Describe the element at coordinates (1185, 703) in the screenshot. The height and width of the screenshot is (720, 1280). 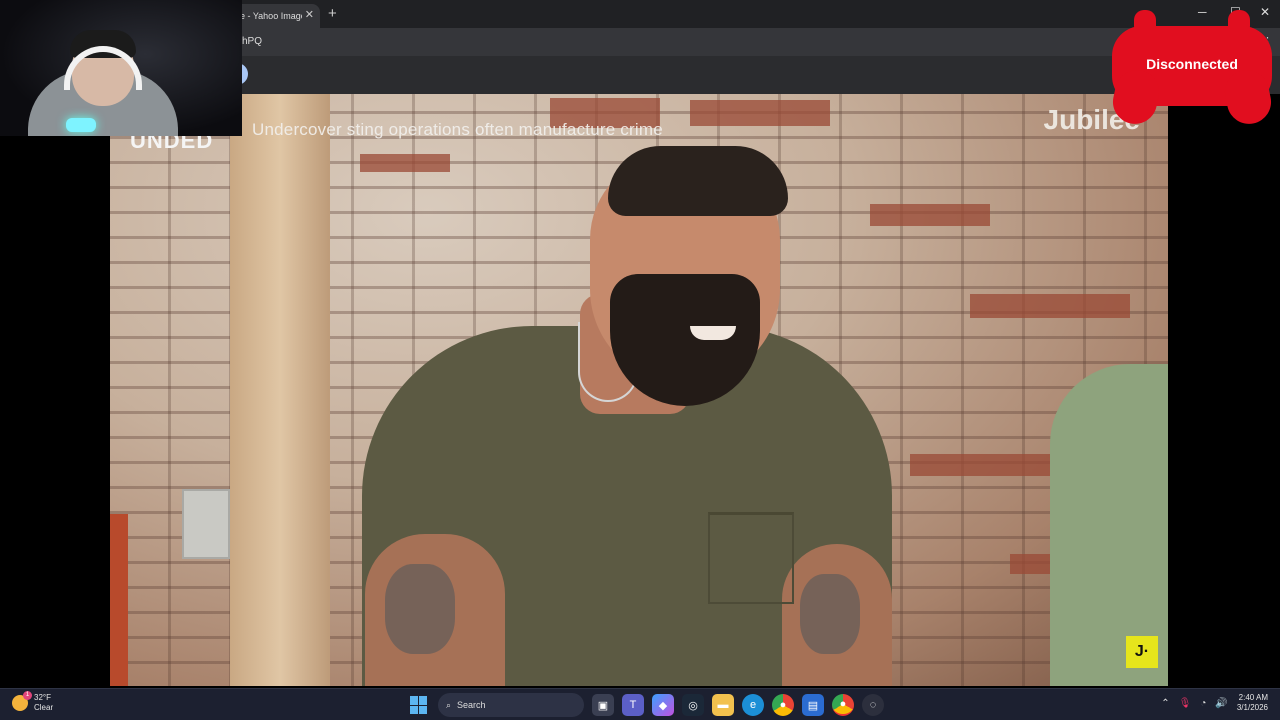
I see `microphone-icon: 🎙` at that location.